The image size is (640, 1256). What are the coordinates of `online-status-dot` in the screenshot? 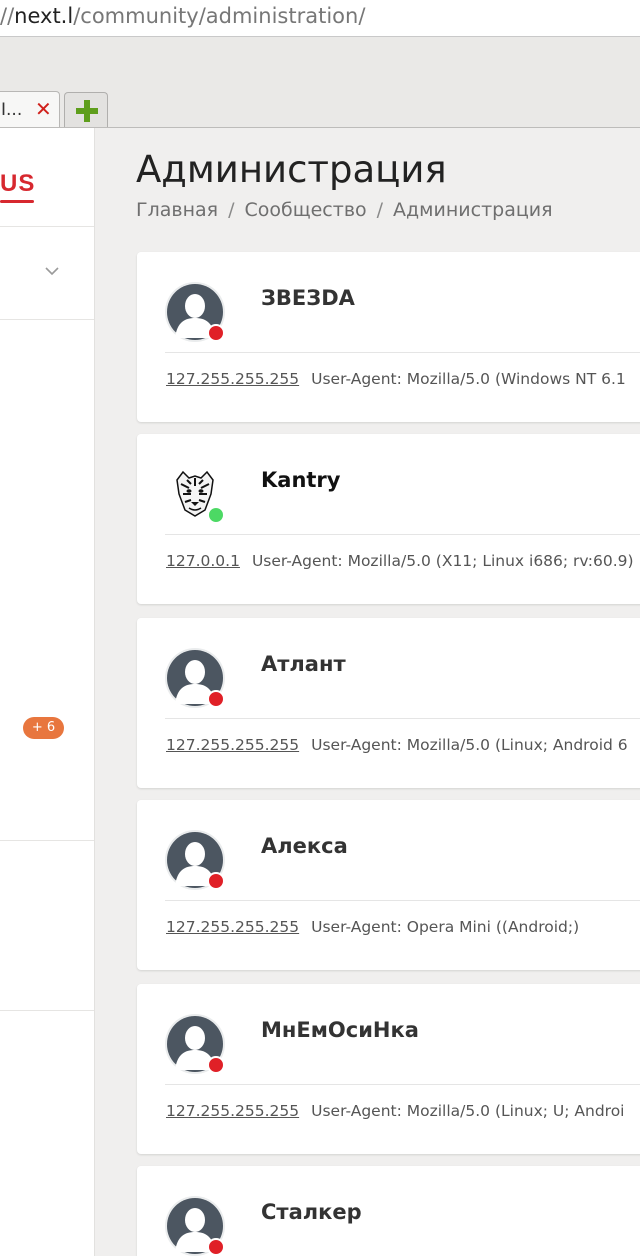 It's located at (216, 515).